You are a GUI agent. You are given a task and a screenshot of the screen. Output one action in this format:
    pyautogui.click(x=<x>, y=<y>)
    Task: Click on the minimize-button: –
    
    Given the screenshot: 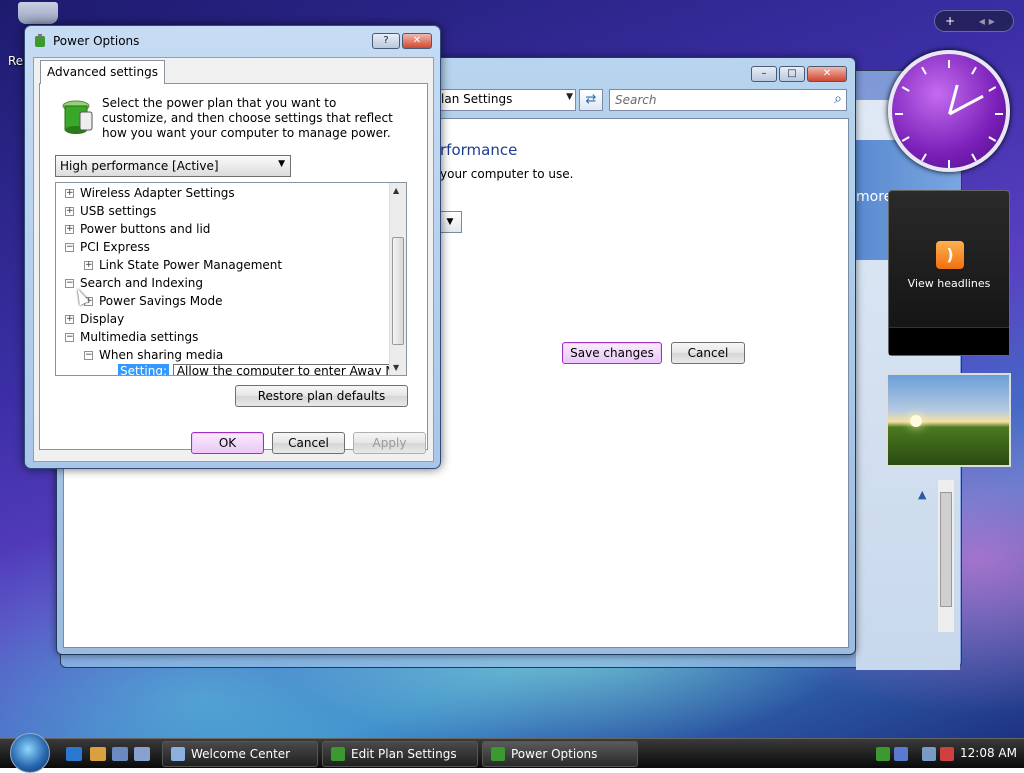 What is the action you would take?
    pyautogui.click(x=764, y=74)
    